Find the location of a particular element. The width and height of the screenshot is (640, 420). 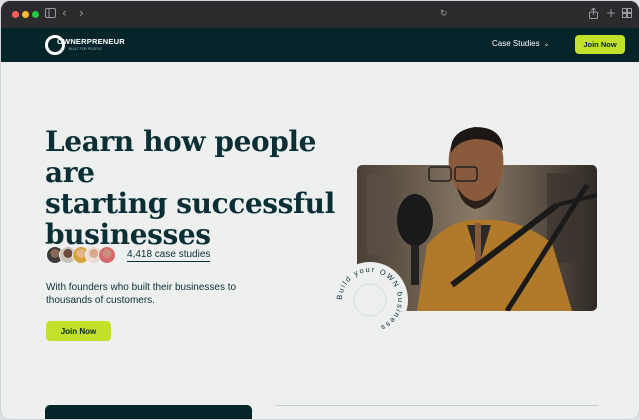

nav-case-studies: Case Studies ⌄ is located at coordinates (520, 43).